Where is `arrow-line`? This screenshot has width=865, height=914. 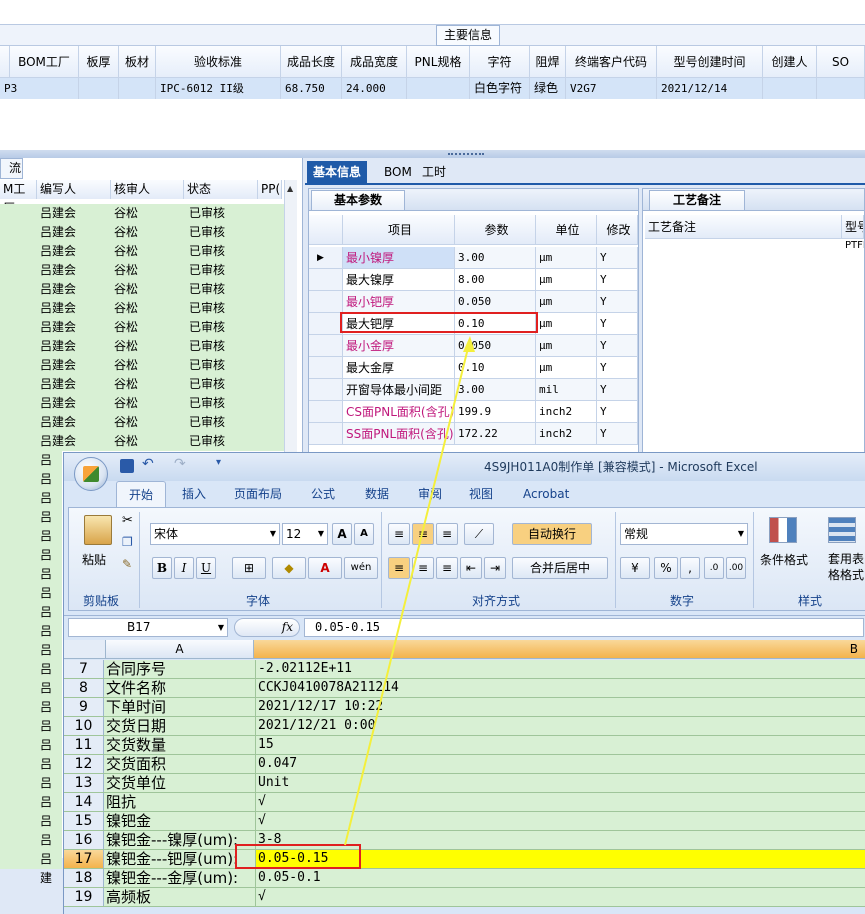 arrow-line is located at coordinates (407, 592).